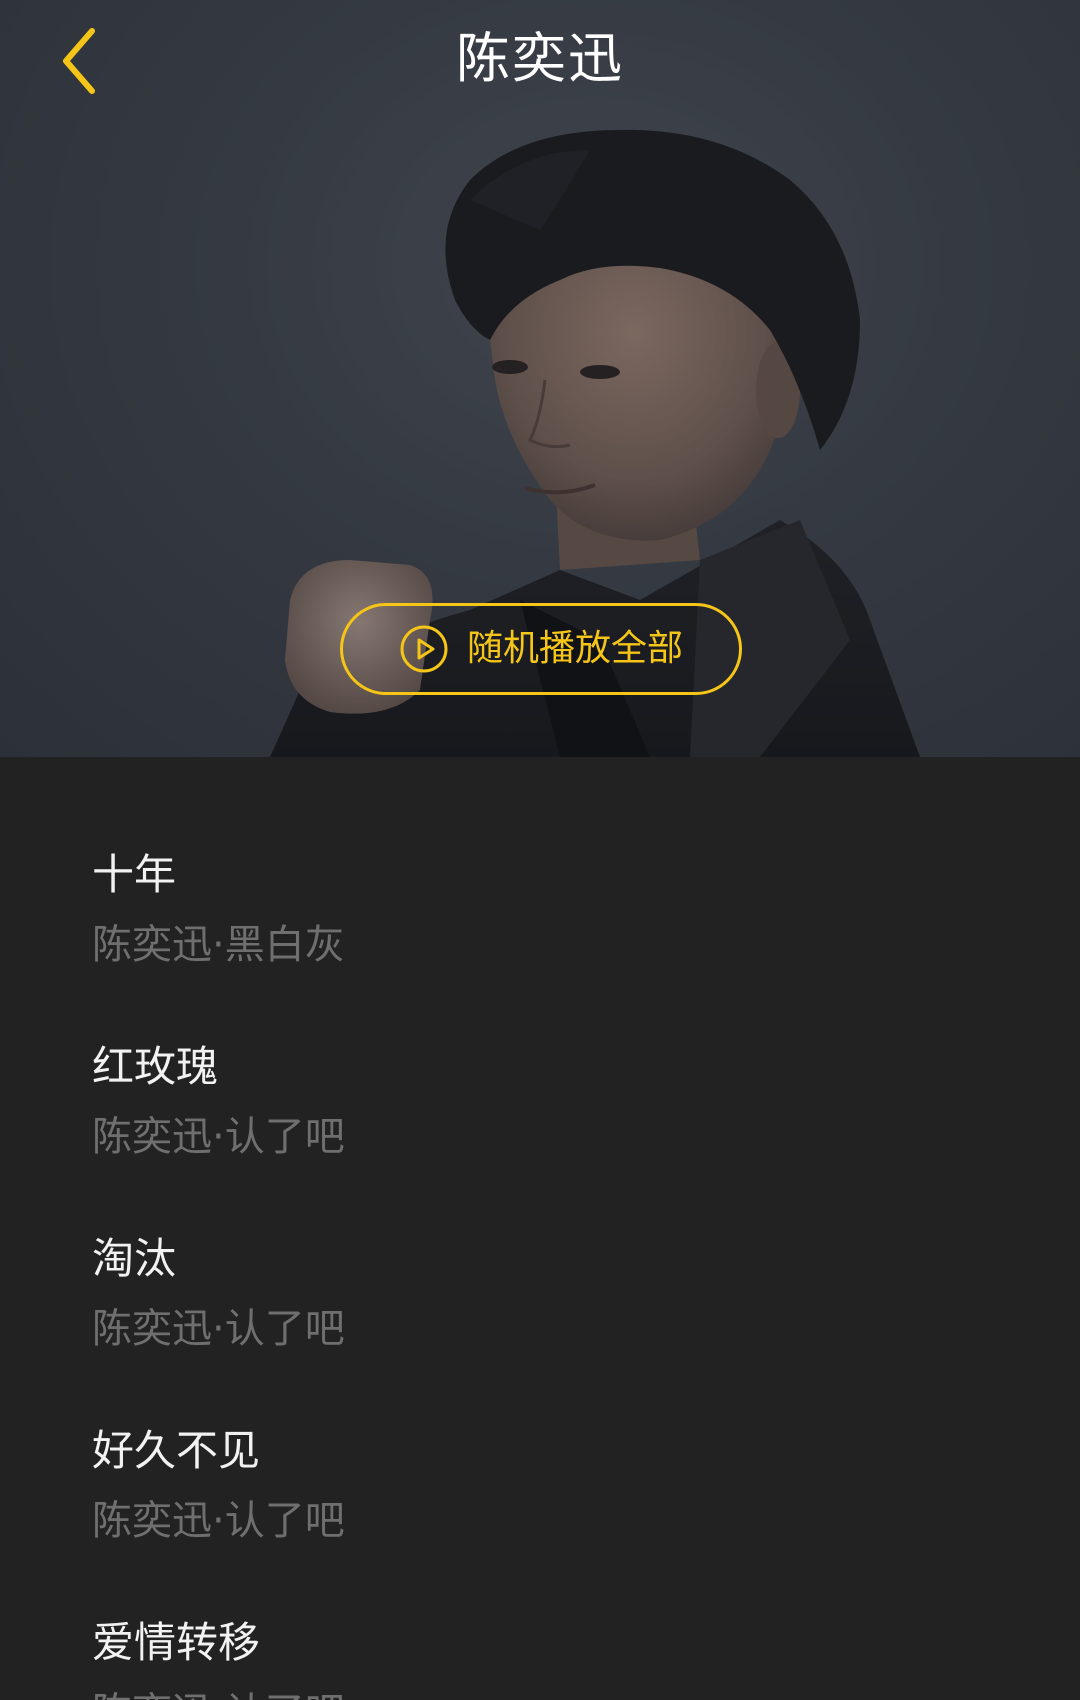  I want to click on song-title: 爱情转移, so click(176, 1642).